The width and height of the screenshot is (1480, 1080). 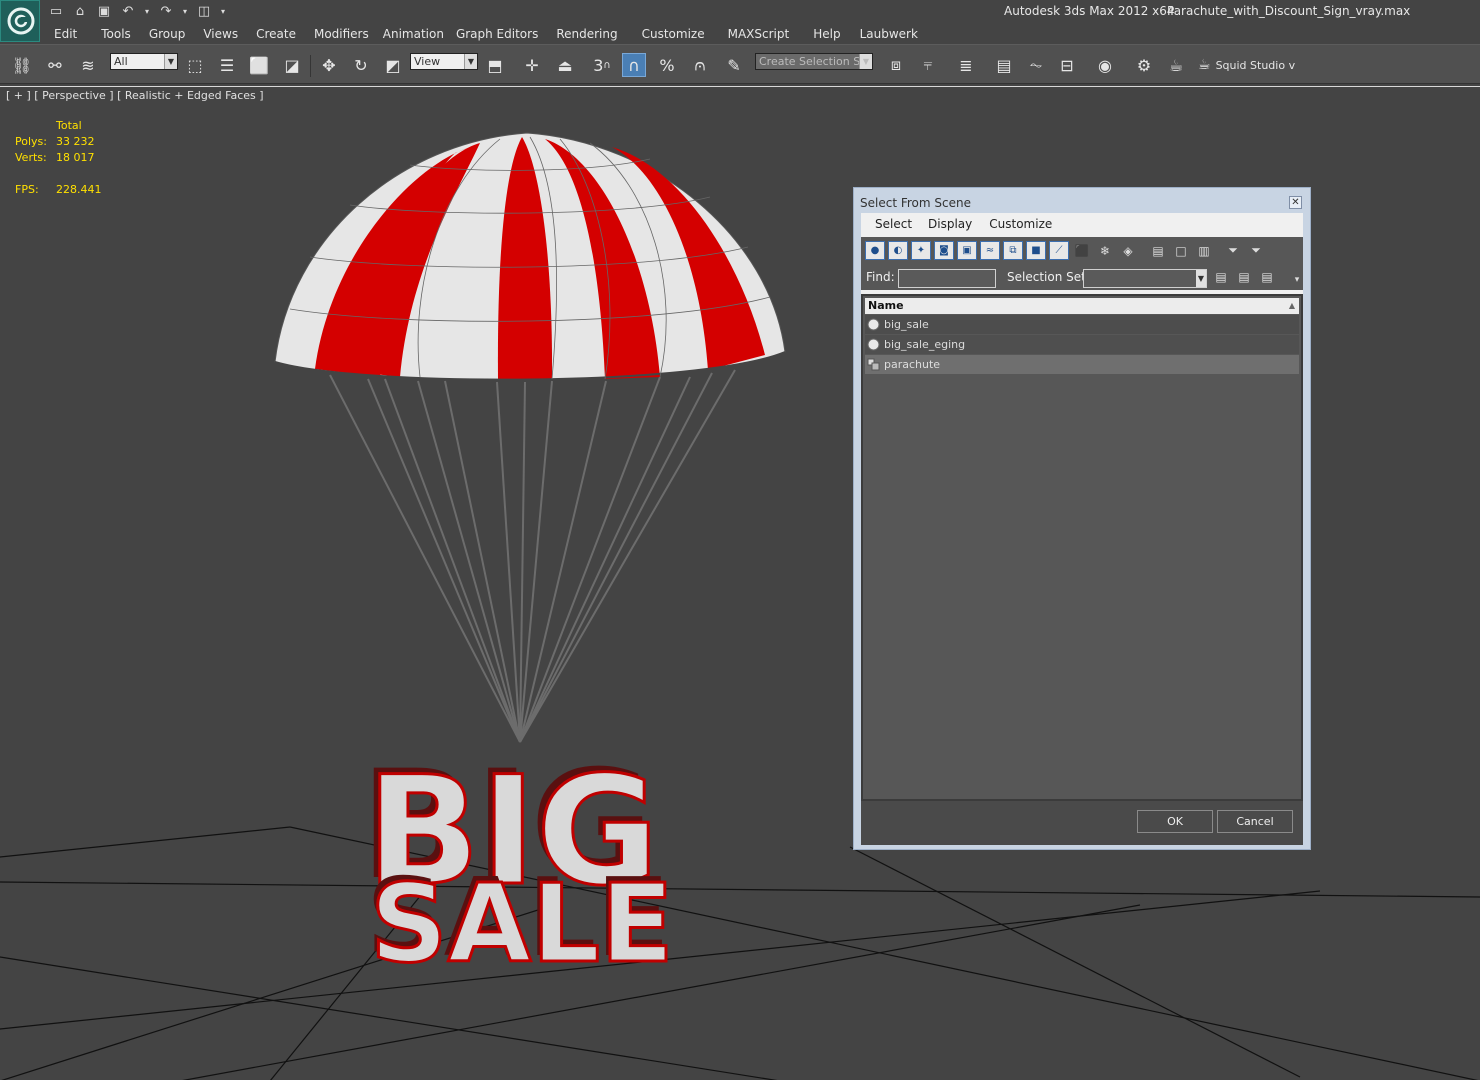 I want to click on find-input, so click(x=947, y=278).